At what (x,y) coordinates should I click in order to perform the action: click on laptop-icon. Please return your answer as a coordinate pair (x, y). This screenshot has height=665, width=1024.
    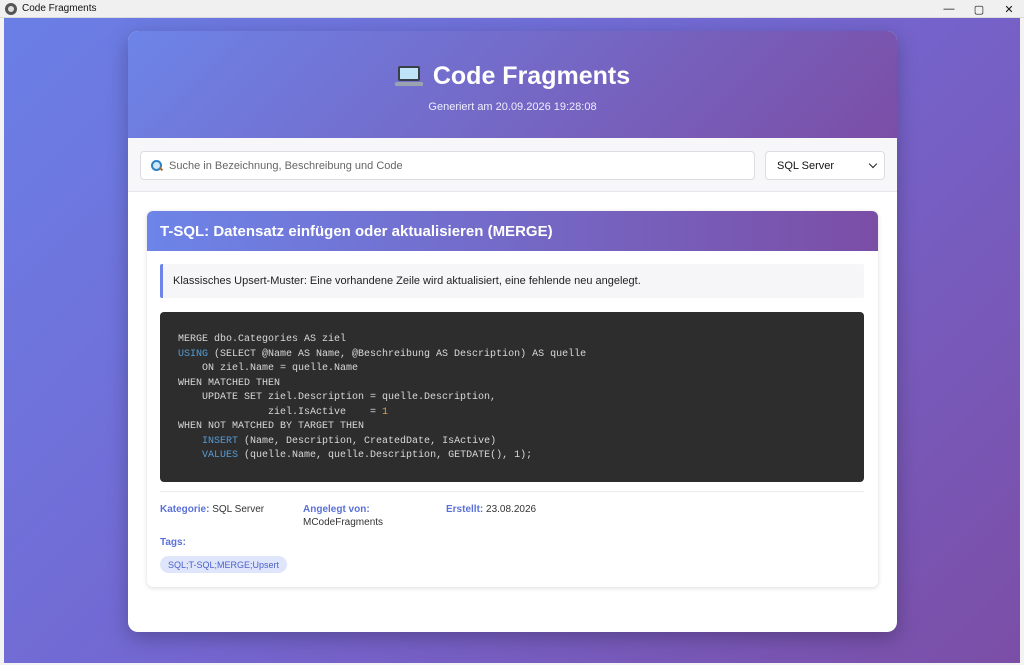
    Looking at the image, I should click on (408, 76).